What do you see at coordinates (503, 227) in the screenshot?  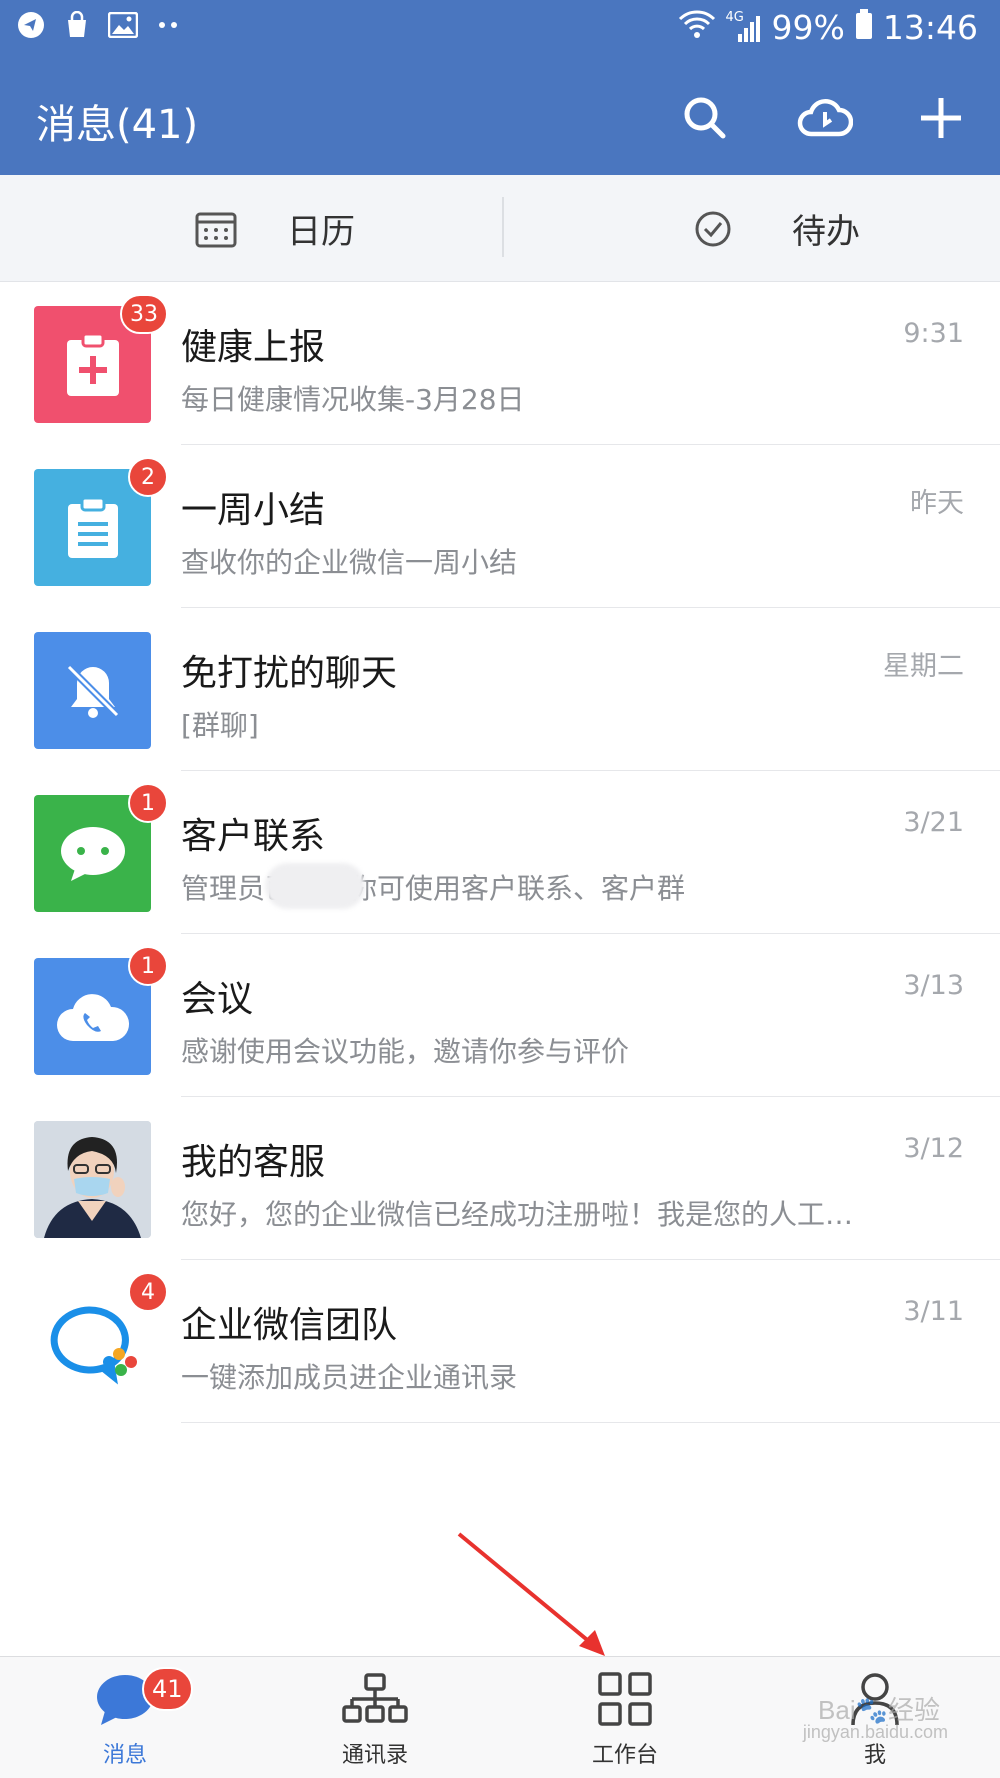 I see `tab-divider` at bounding box center [503, 227].